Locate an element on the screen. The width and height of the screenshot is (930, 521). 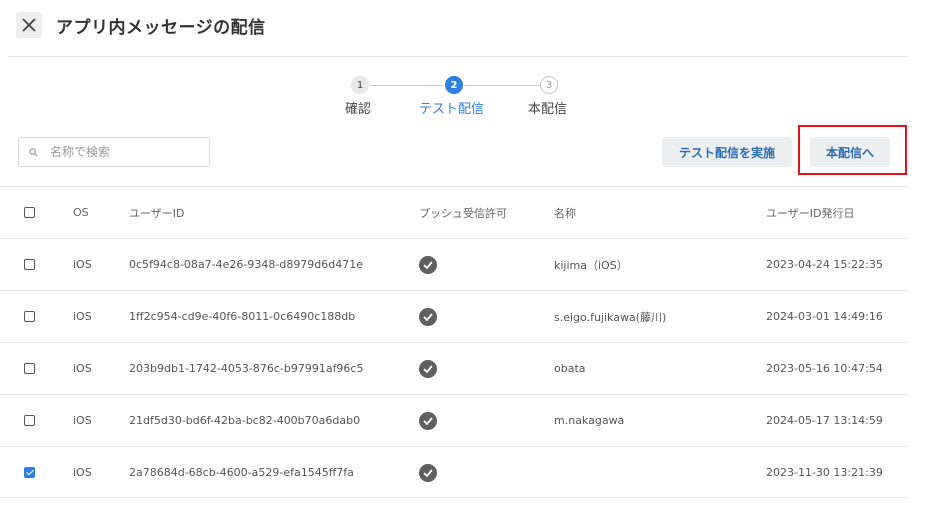
step-2-label: テスト配信 is located at coordinates (452, 109).